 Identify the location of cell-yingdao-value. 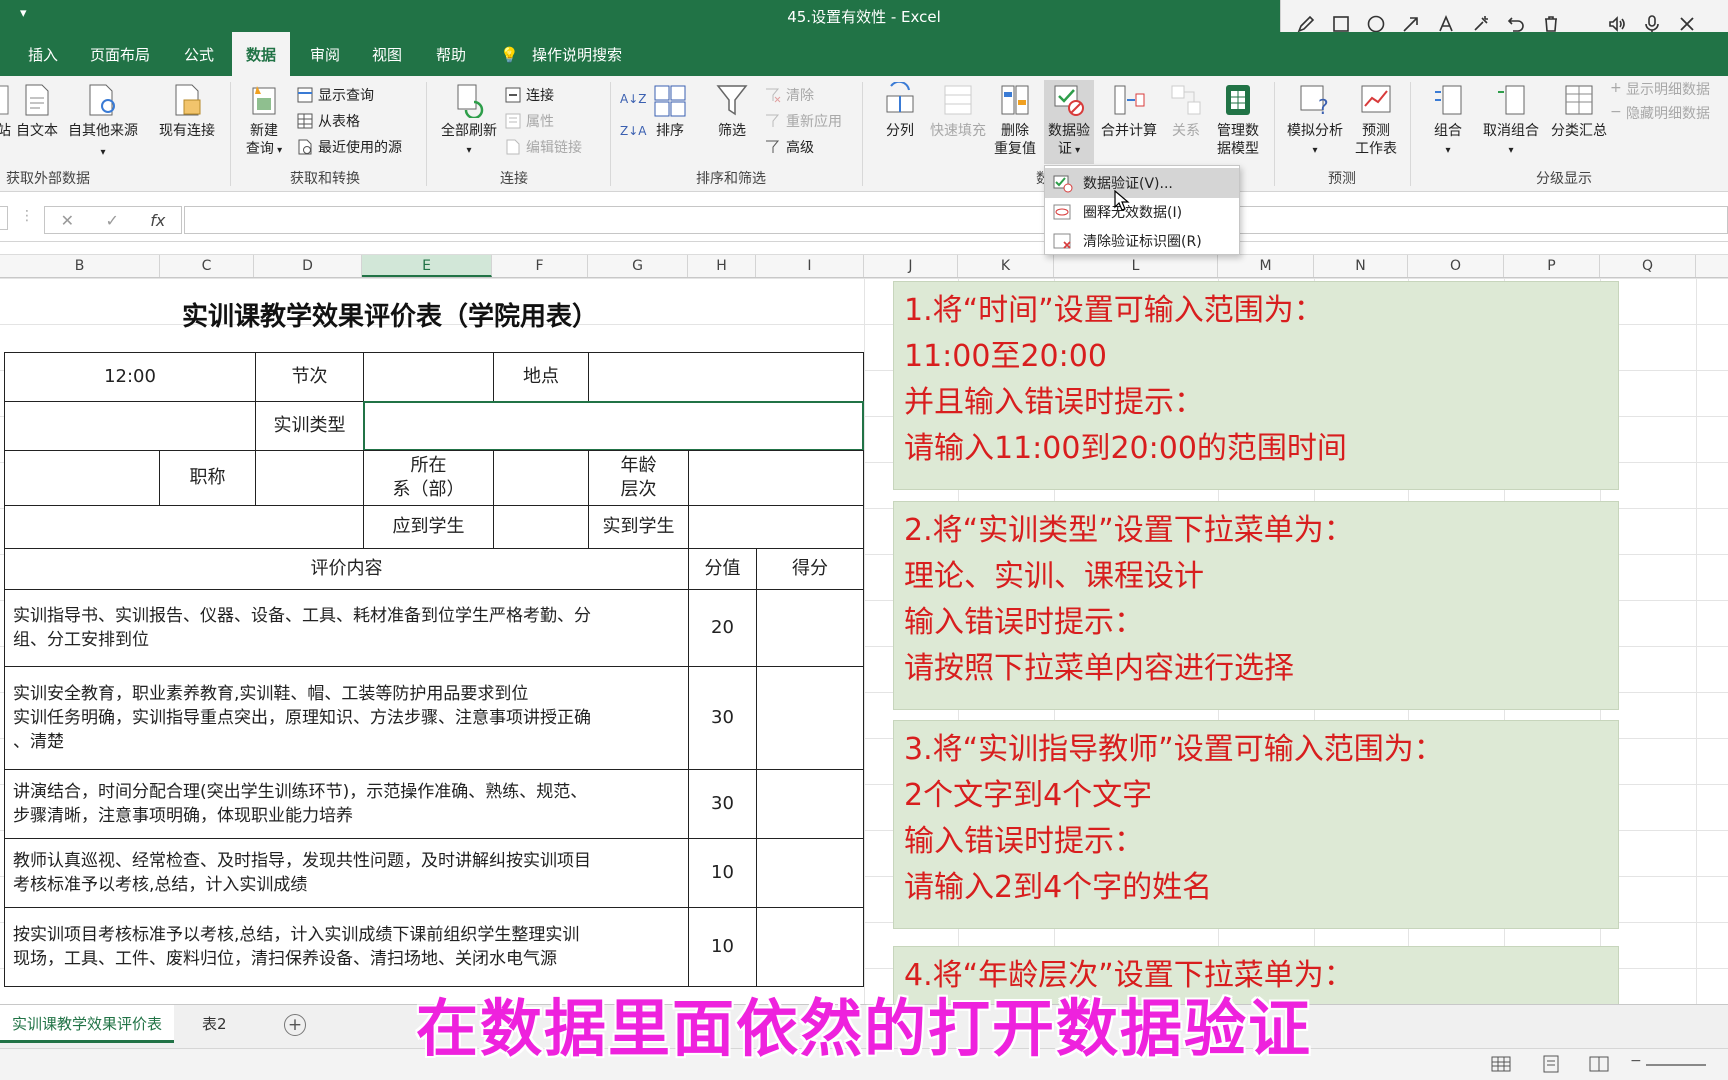
(541, 527).